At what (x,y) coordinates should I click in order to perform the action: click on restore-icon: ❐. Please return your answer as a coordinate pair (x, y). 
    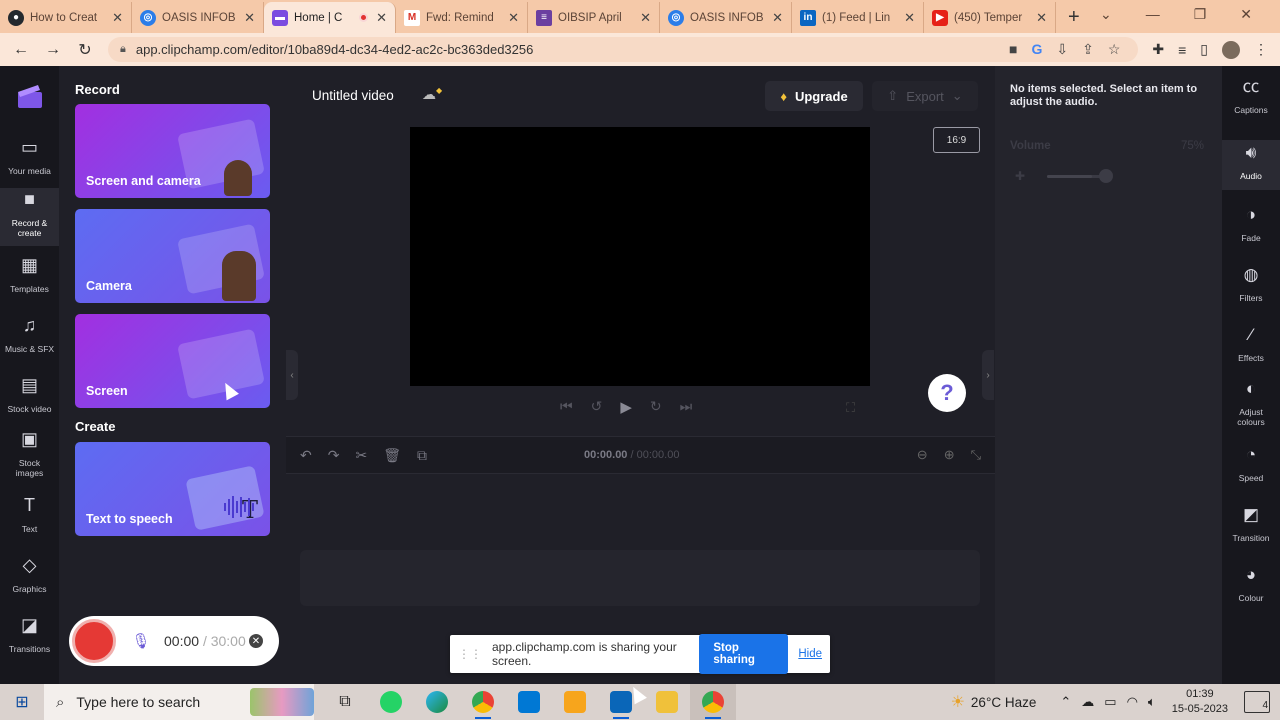
    Looking at the image, I should click on (1200, 14).